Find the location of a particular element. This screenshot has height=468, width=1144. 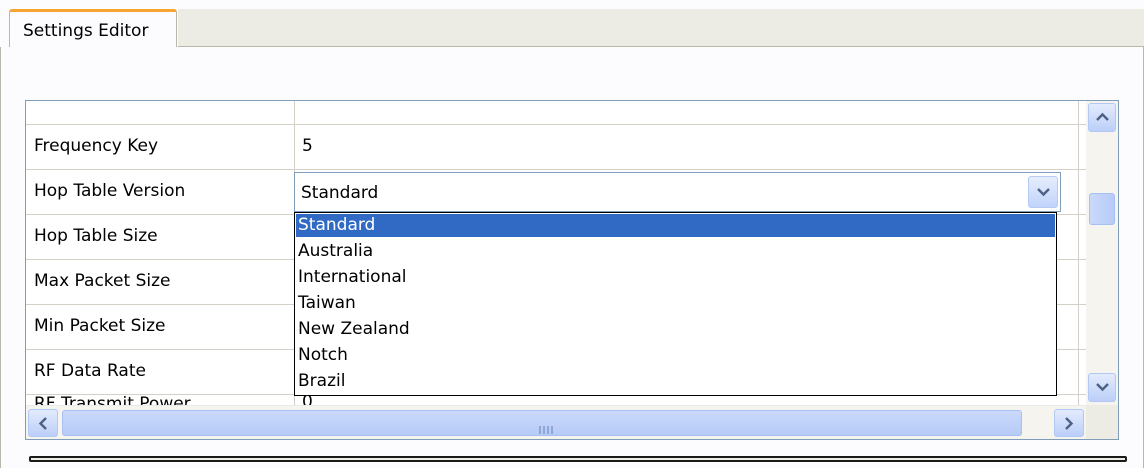

chevron-up-icon is located at coordinates (1102, 116).